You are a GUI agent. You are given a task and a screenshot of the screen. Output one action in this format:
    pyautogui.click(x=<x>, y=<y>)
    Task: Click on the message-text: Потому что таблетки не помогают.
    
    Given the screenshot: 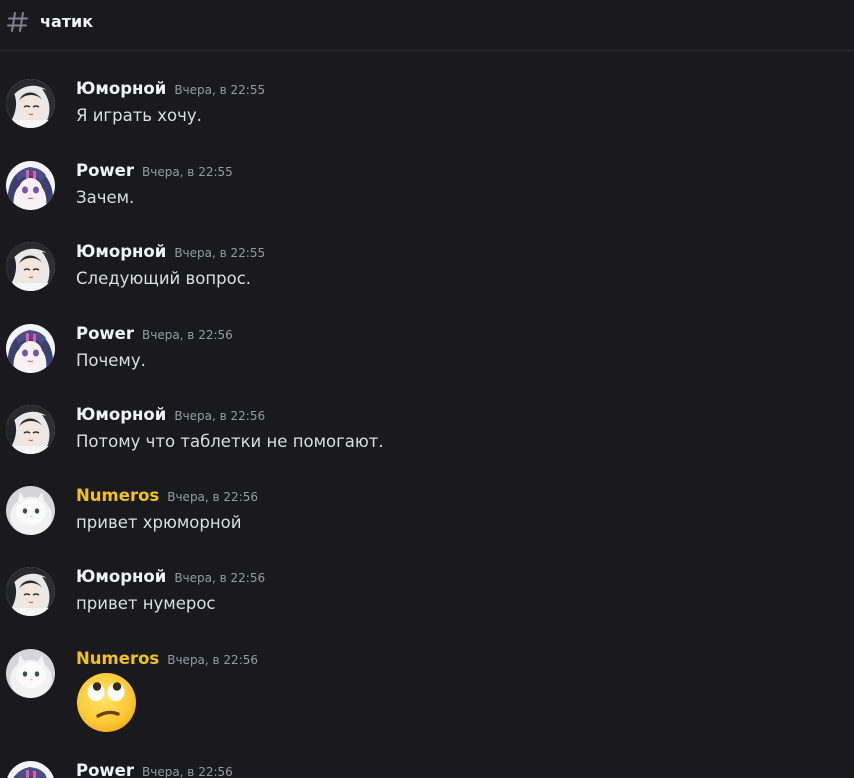 What is the action you would take?
    pyautogui.click(x=230, y=441)
    